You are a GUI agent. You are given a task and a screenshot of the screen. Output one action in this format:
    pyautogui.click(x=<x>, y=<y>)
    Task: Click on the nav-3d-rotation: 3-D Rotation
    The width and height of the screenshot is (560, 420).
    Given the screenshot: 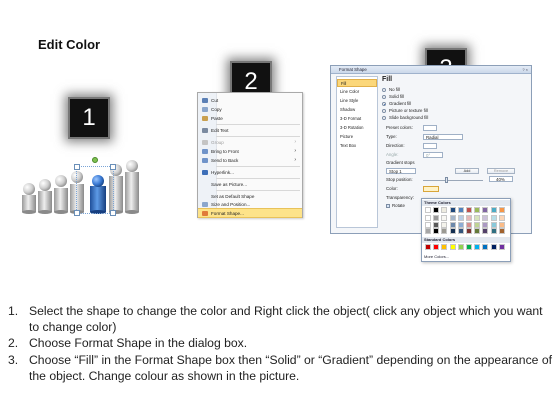 What is the action you would take?
    pyautogui.click(x=357, y=128)
    